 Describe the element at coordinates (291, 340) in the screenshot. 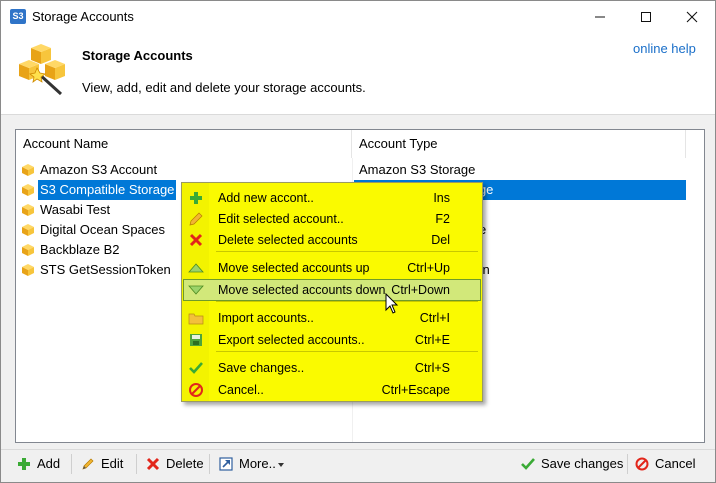

I see `menu-item-label: Export selected accounts..` at that location.